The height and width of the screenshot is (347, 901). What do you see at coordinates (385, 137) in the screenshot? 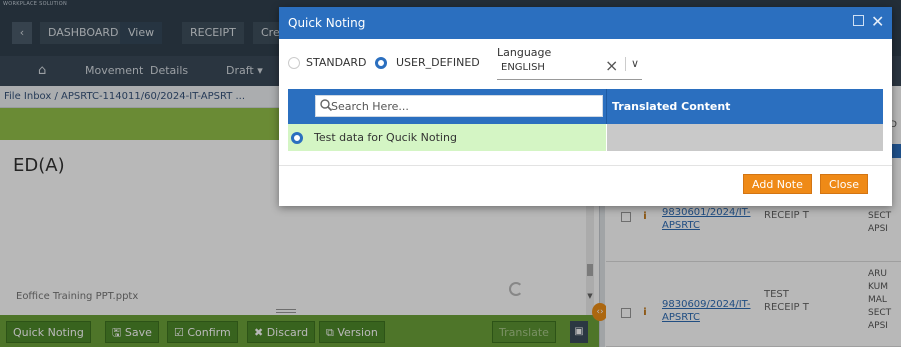
I see `note-text: Test data for Qucik Noting` at bounding box center [385, 137].